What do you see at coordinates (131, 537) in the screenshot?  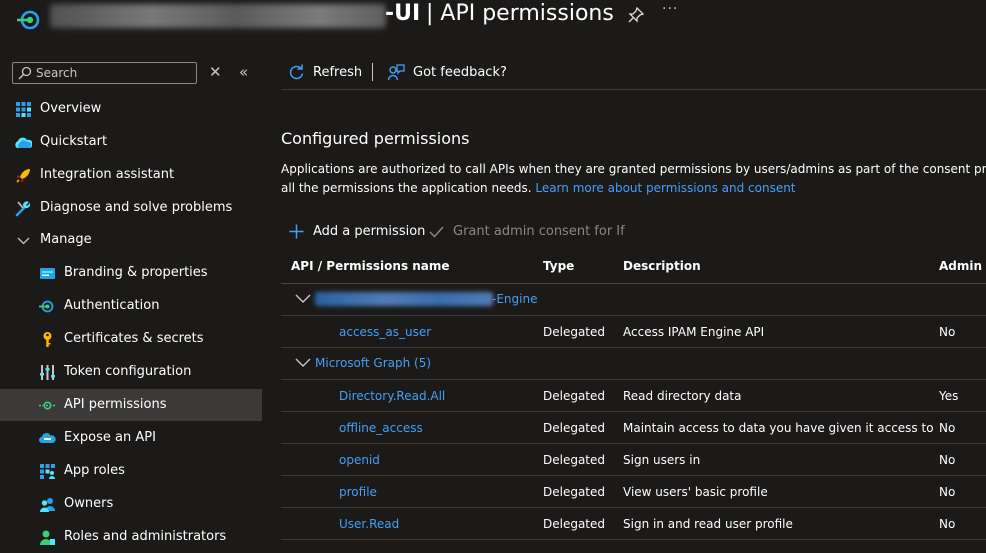 I see `sidebar-item-roles-administrators: Roles and administrators` at bounding box center [131, 537].